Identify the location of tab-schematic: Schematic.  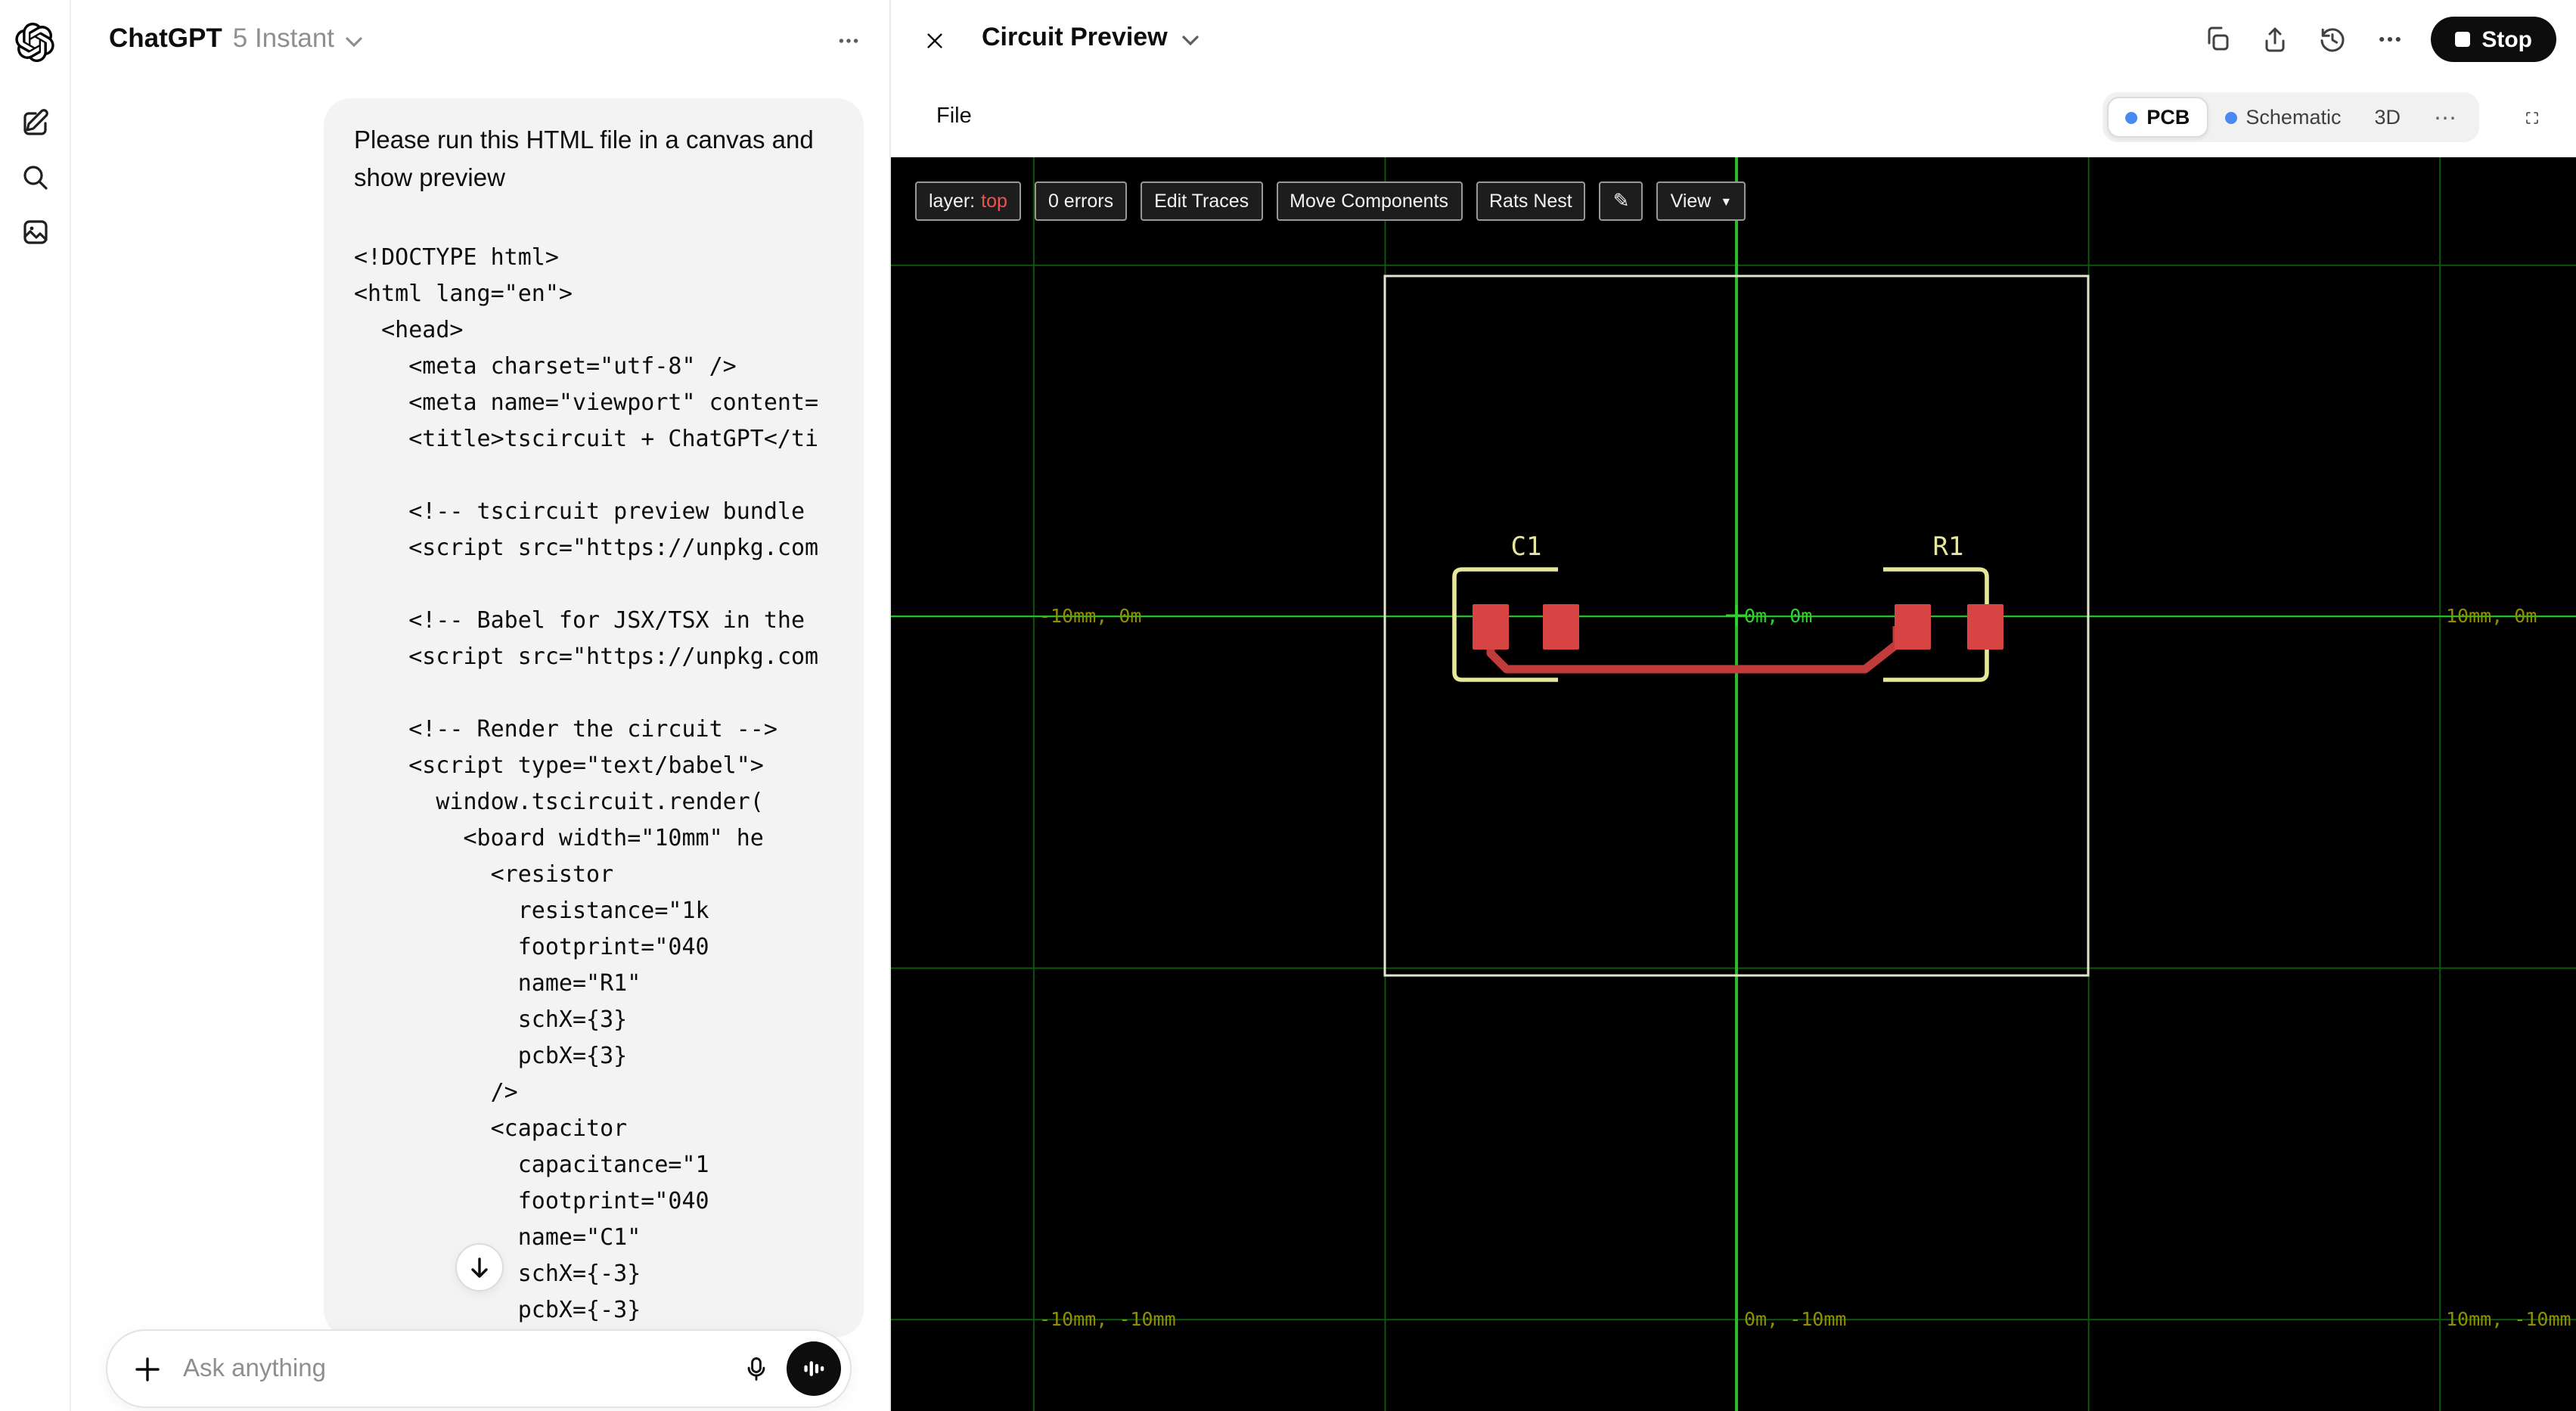
(2282, 117).